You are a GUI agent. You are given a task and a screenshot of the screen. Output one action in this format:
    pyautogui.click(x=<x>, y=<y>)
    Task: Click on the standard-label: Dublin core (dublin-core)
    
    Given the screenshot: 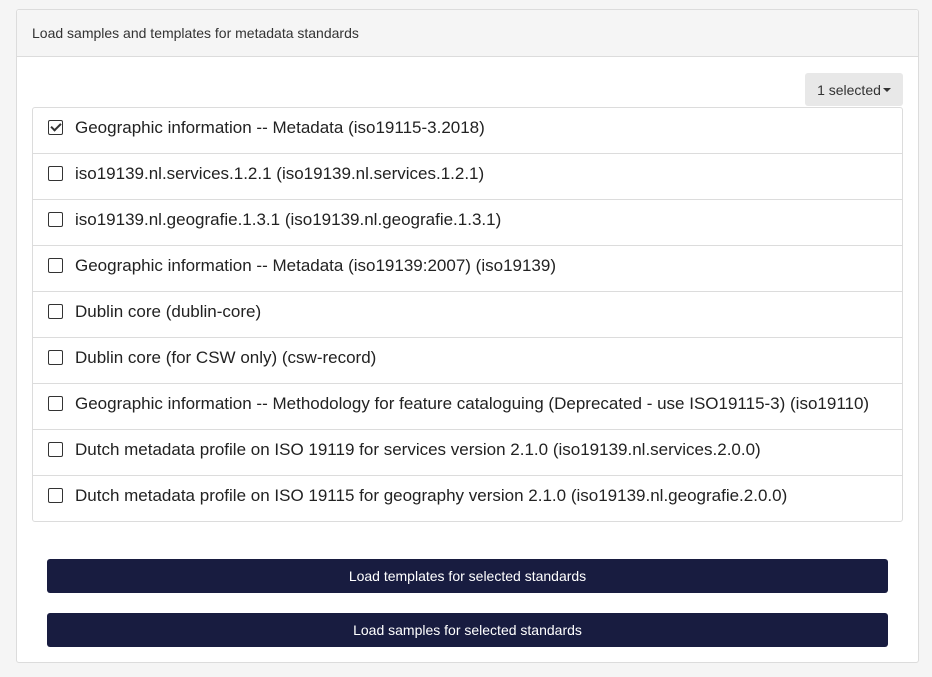 What is the action you would take?
    pyautogui.click(x=168, y=311)
    